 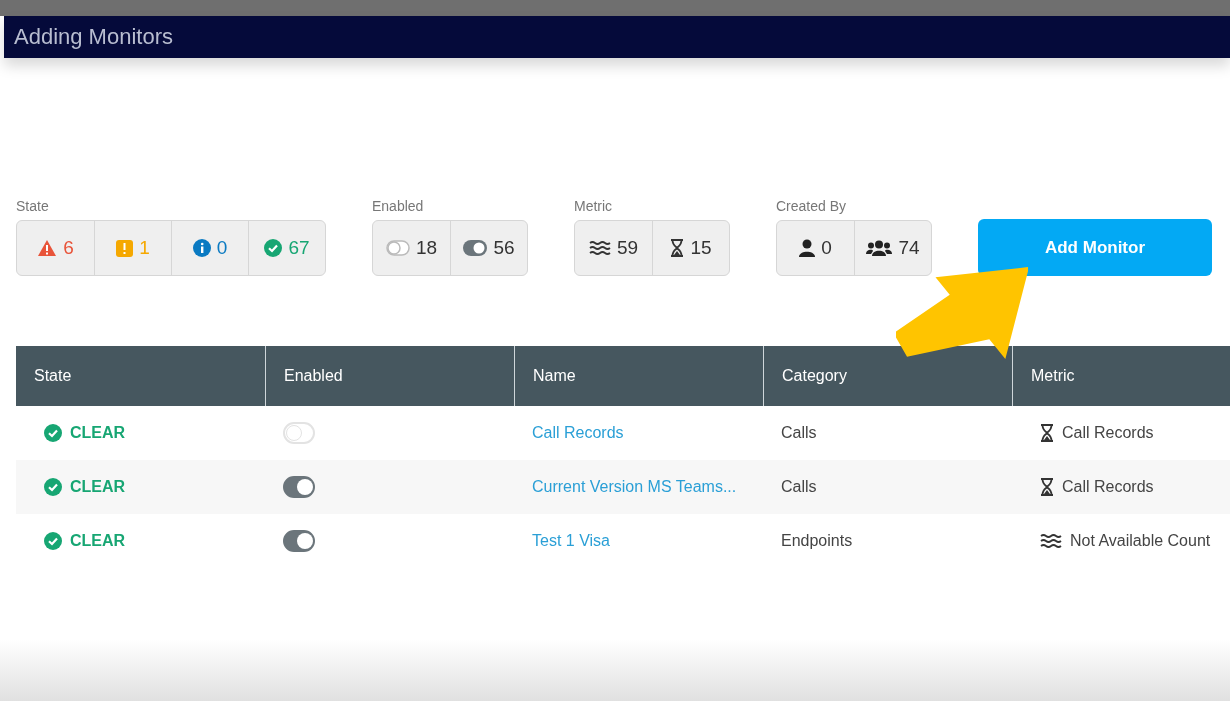 What do you see at coordinates (613, 248) in the screenshot?
I see `filter-button: 59` at bounding box center [613, 248].